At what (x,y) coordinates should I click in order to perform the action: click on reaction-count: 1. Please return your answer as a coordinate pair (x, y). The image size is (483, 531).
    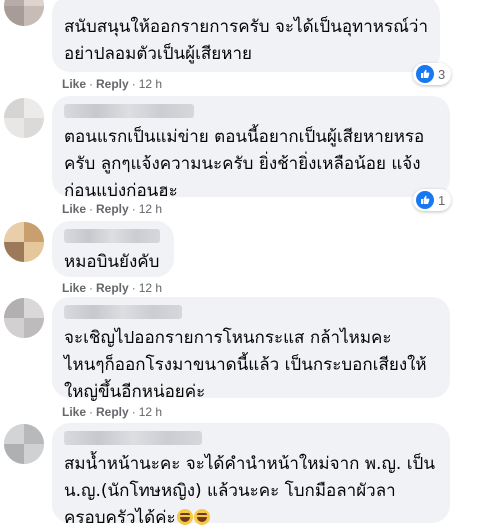
    Looking at the image, I should click on (432, 200).